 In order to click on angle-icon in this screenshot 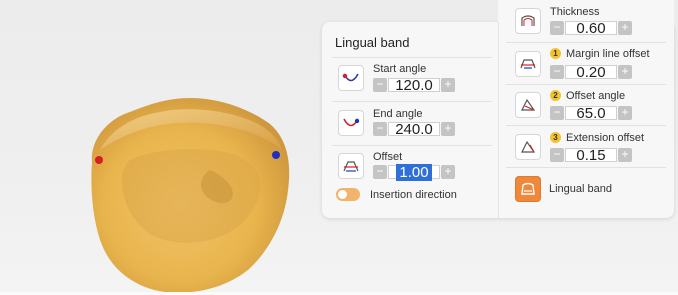, I will do `click(528, 105)`.